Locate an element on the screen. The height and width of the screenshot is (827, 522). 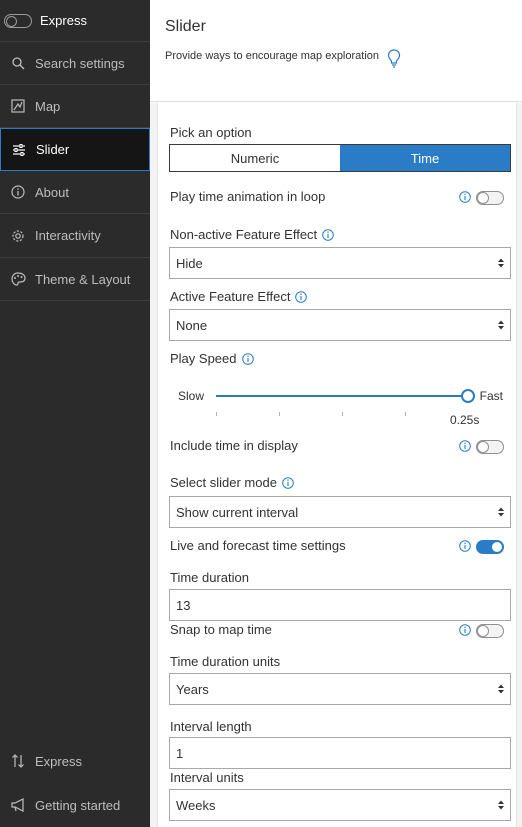
sidebar-item-label: Interactivity is located at coordinates (68, 235).